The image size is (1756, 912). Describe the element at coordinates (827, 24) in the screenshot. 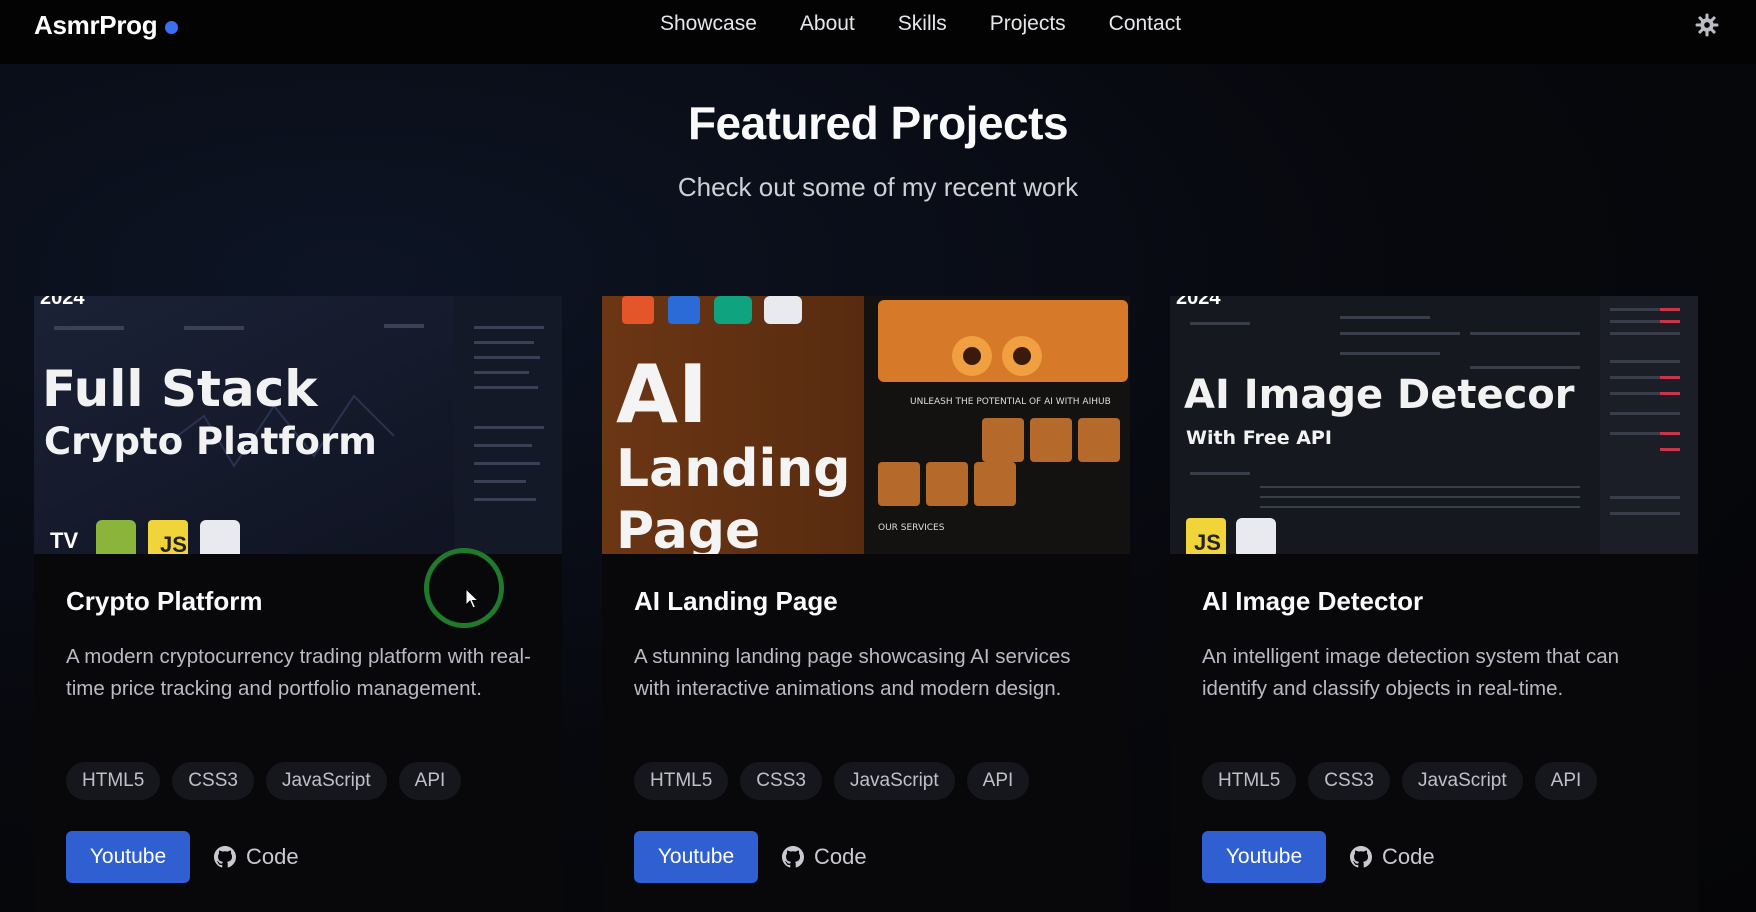

I see `nav-link-about: About` at that location.